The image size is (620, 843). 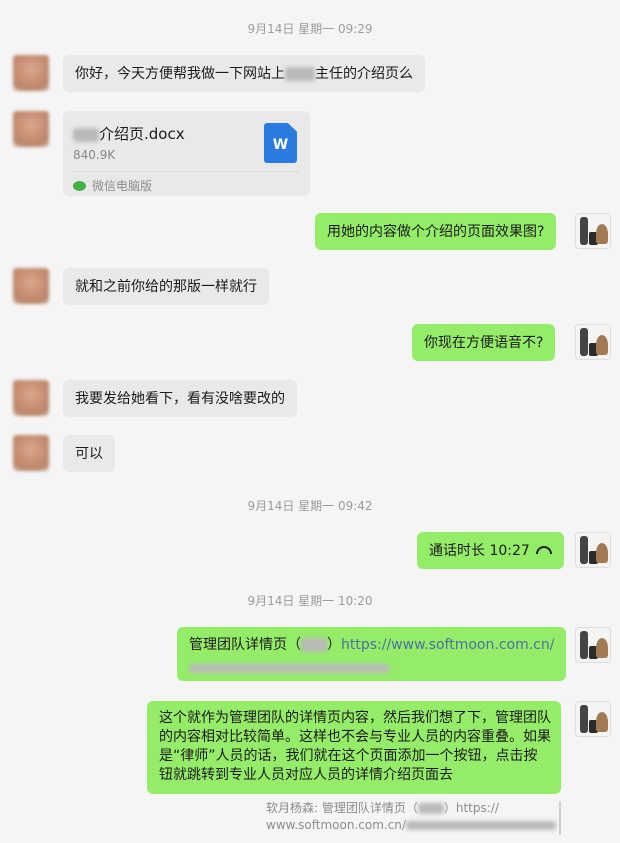 I want to click on quote-bar, so click(x=560, y=818).